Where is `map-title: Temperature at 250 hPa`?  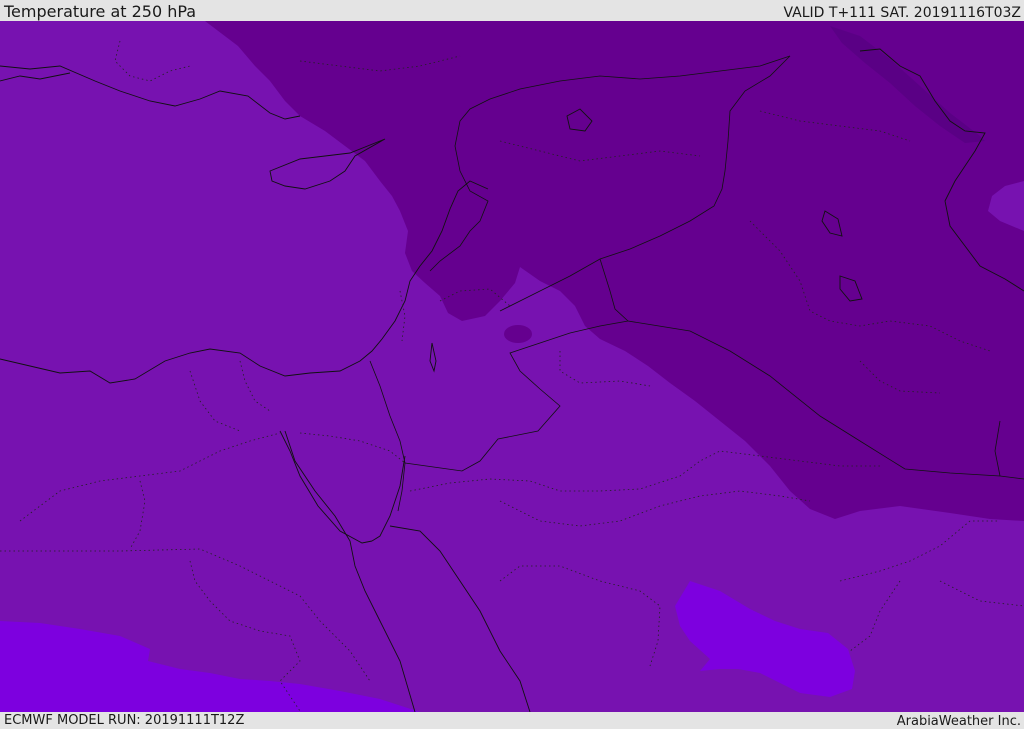
map-title: Temperature at 250 hPa is located at coordinates (100, 11).